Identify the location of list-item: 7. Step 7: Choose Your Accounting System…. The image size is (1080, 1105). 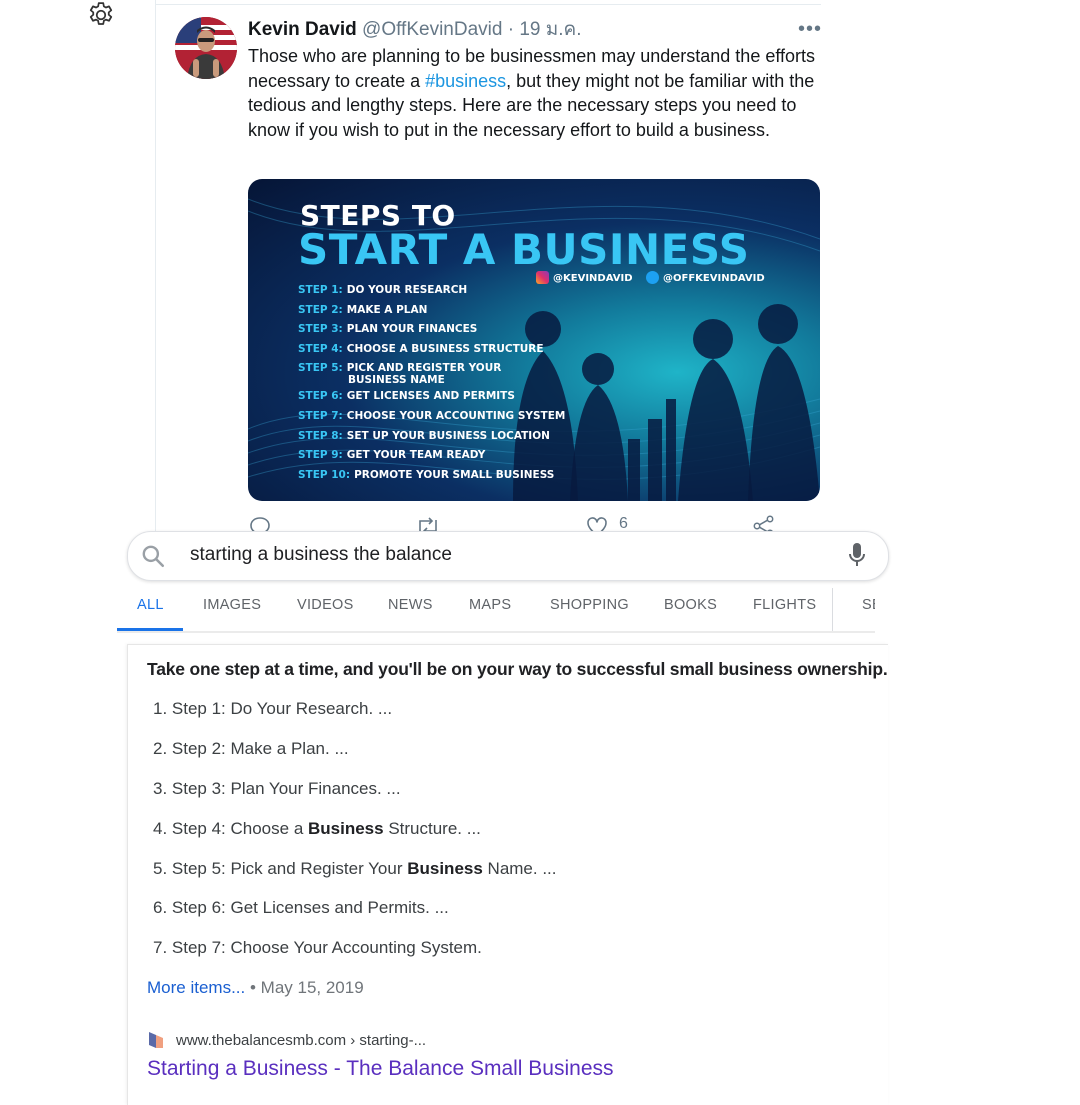
(317, 948).